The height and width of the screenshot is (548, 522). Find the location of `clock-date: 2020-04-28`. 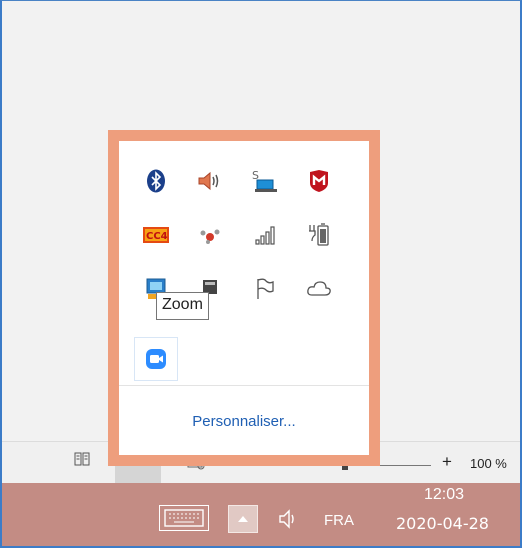

clock-date: 2020-04-28 is located at coordinates (442, 523).